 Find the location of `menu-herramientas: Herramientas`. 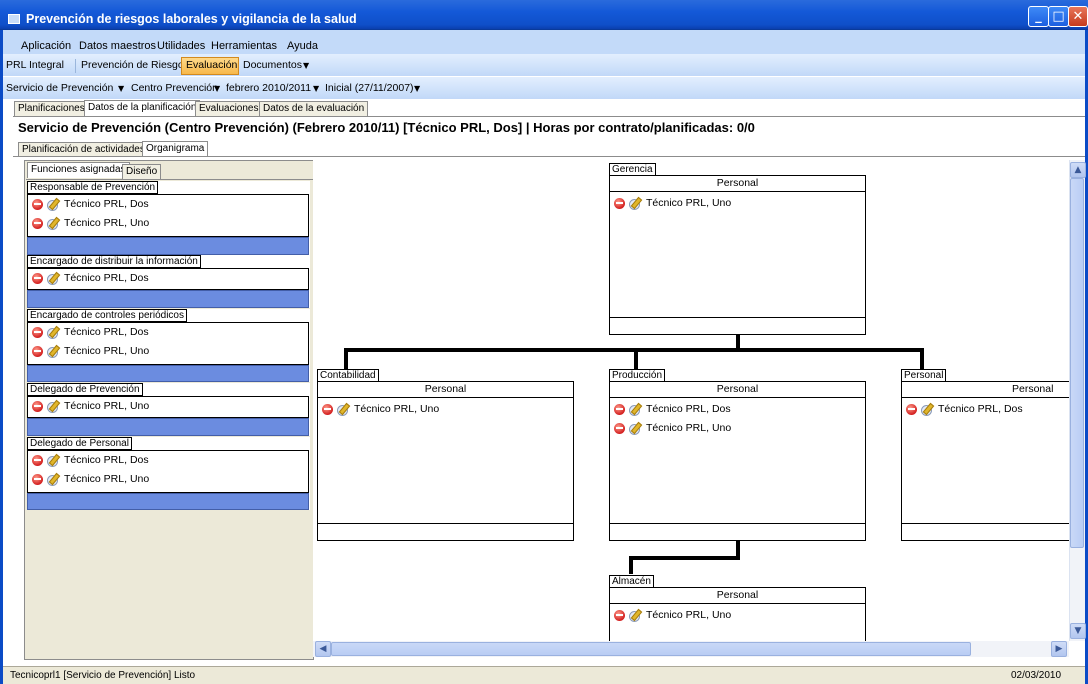

menu-herramientas: Herramientas is located at coordinates (244, 46).